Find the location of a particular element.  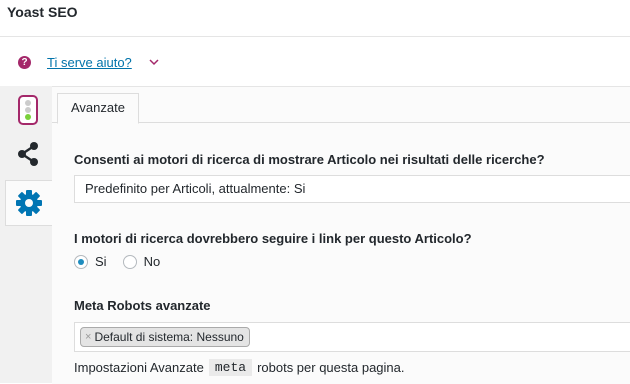

tab-social is located at coordinates (27, 154).